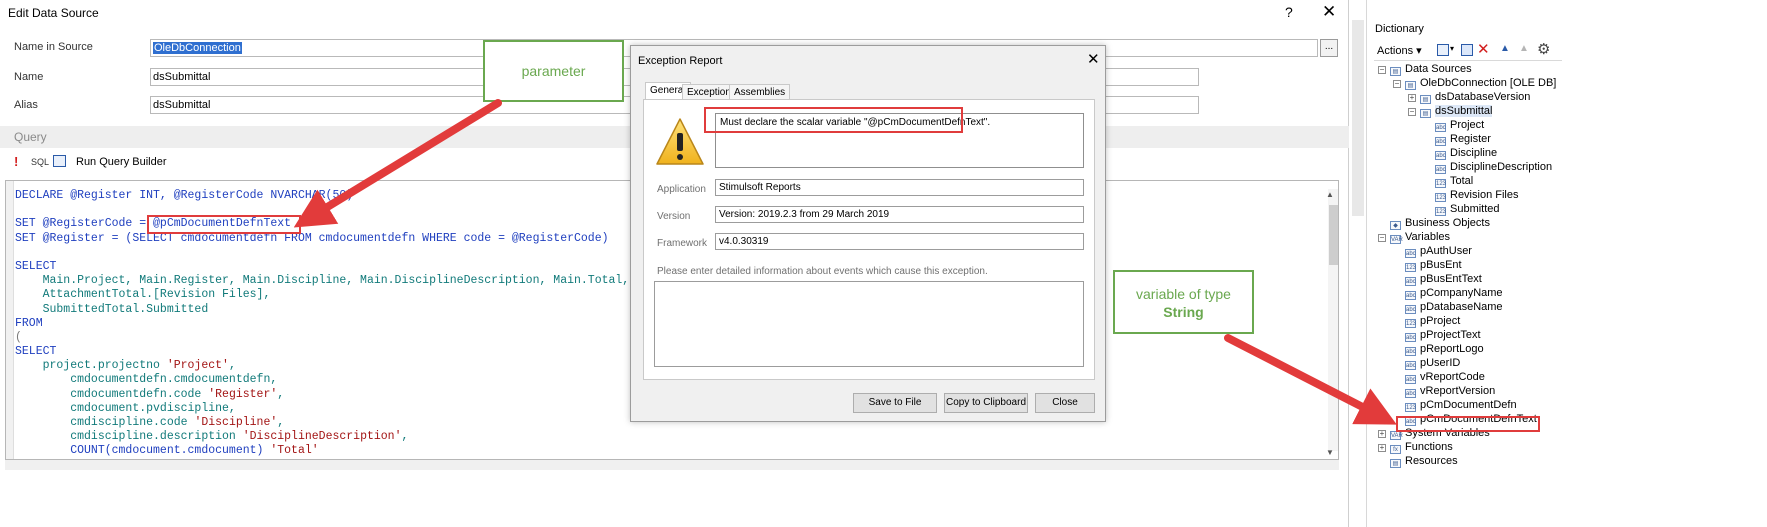 The width and height of the screenshot is (1767, 527). I want to click on variable-arrow, so click(1310, 379).